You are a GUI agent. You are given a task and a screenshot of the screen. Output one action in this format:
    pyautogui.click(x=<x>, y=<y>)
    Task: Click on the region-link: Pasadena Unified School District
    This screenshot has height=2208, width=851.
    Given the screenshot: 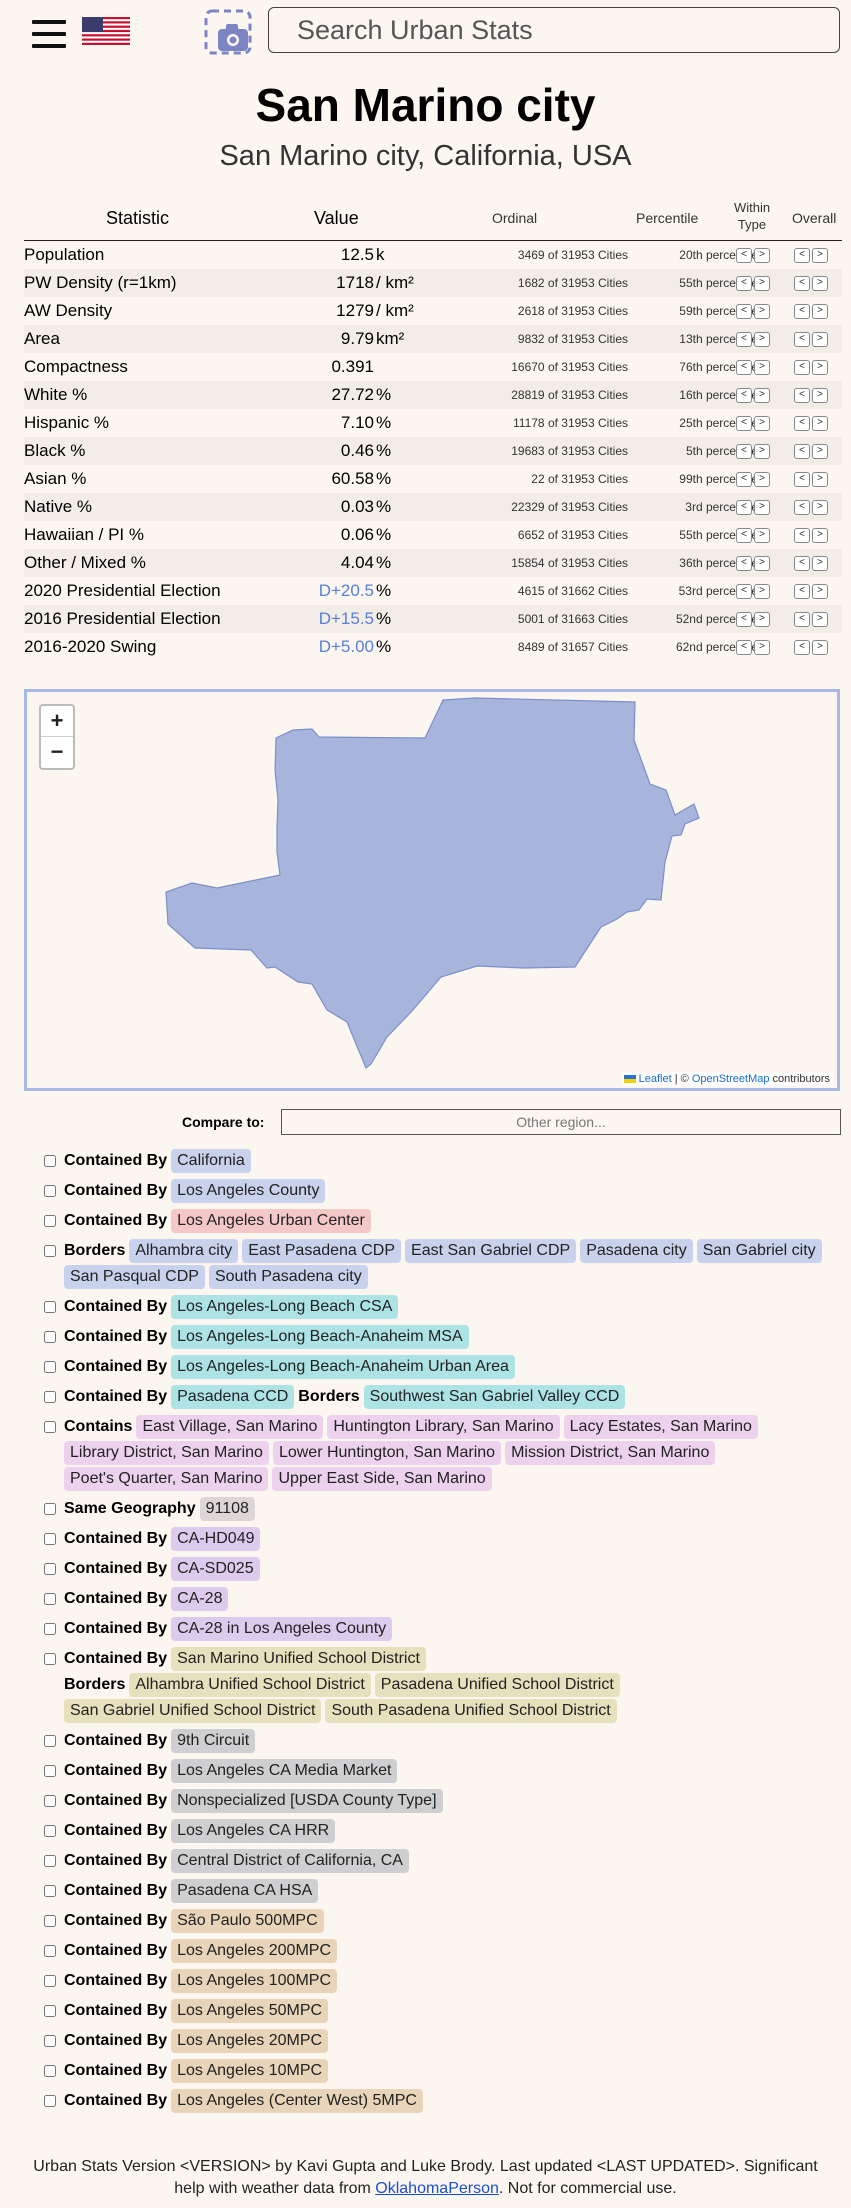 What is the action you would take?
    pyautogui.click(x=497, y=1685)
    